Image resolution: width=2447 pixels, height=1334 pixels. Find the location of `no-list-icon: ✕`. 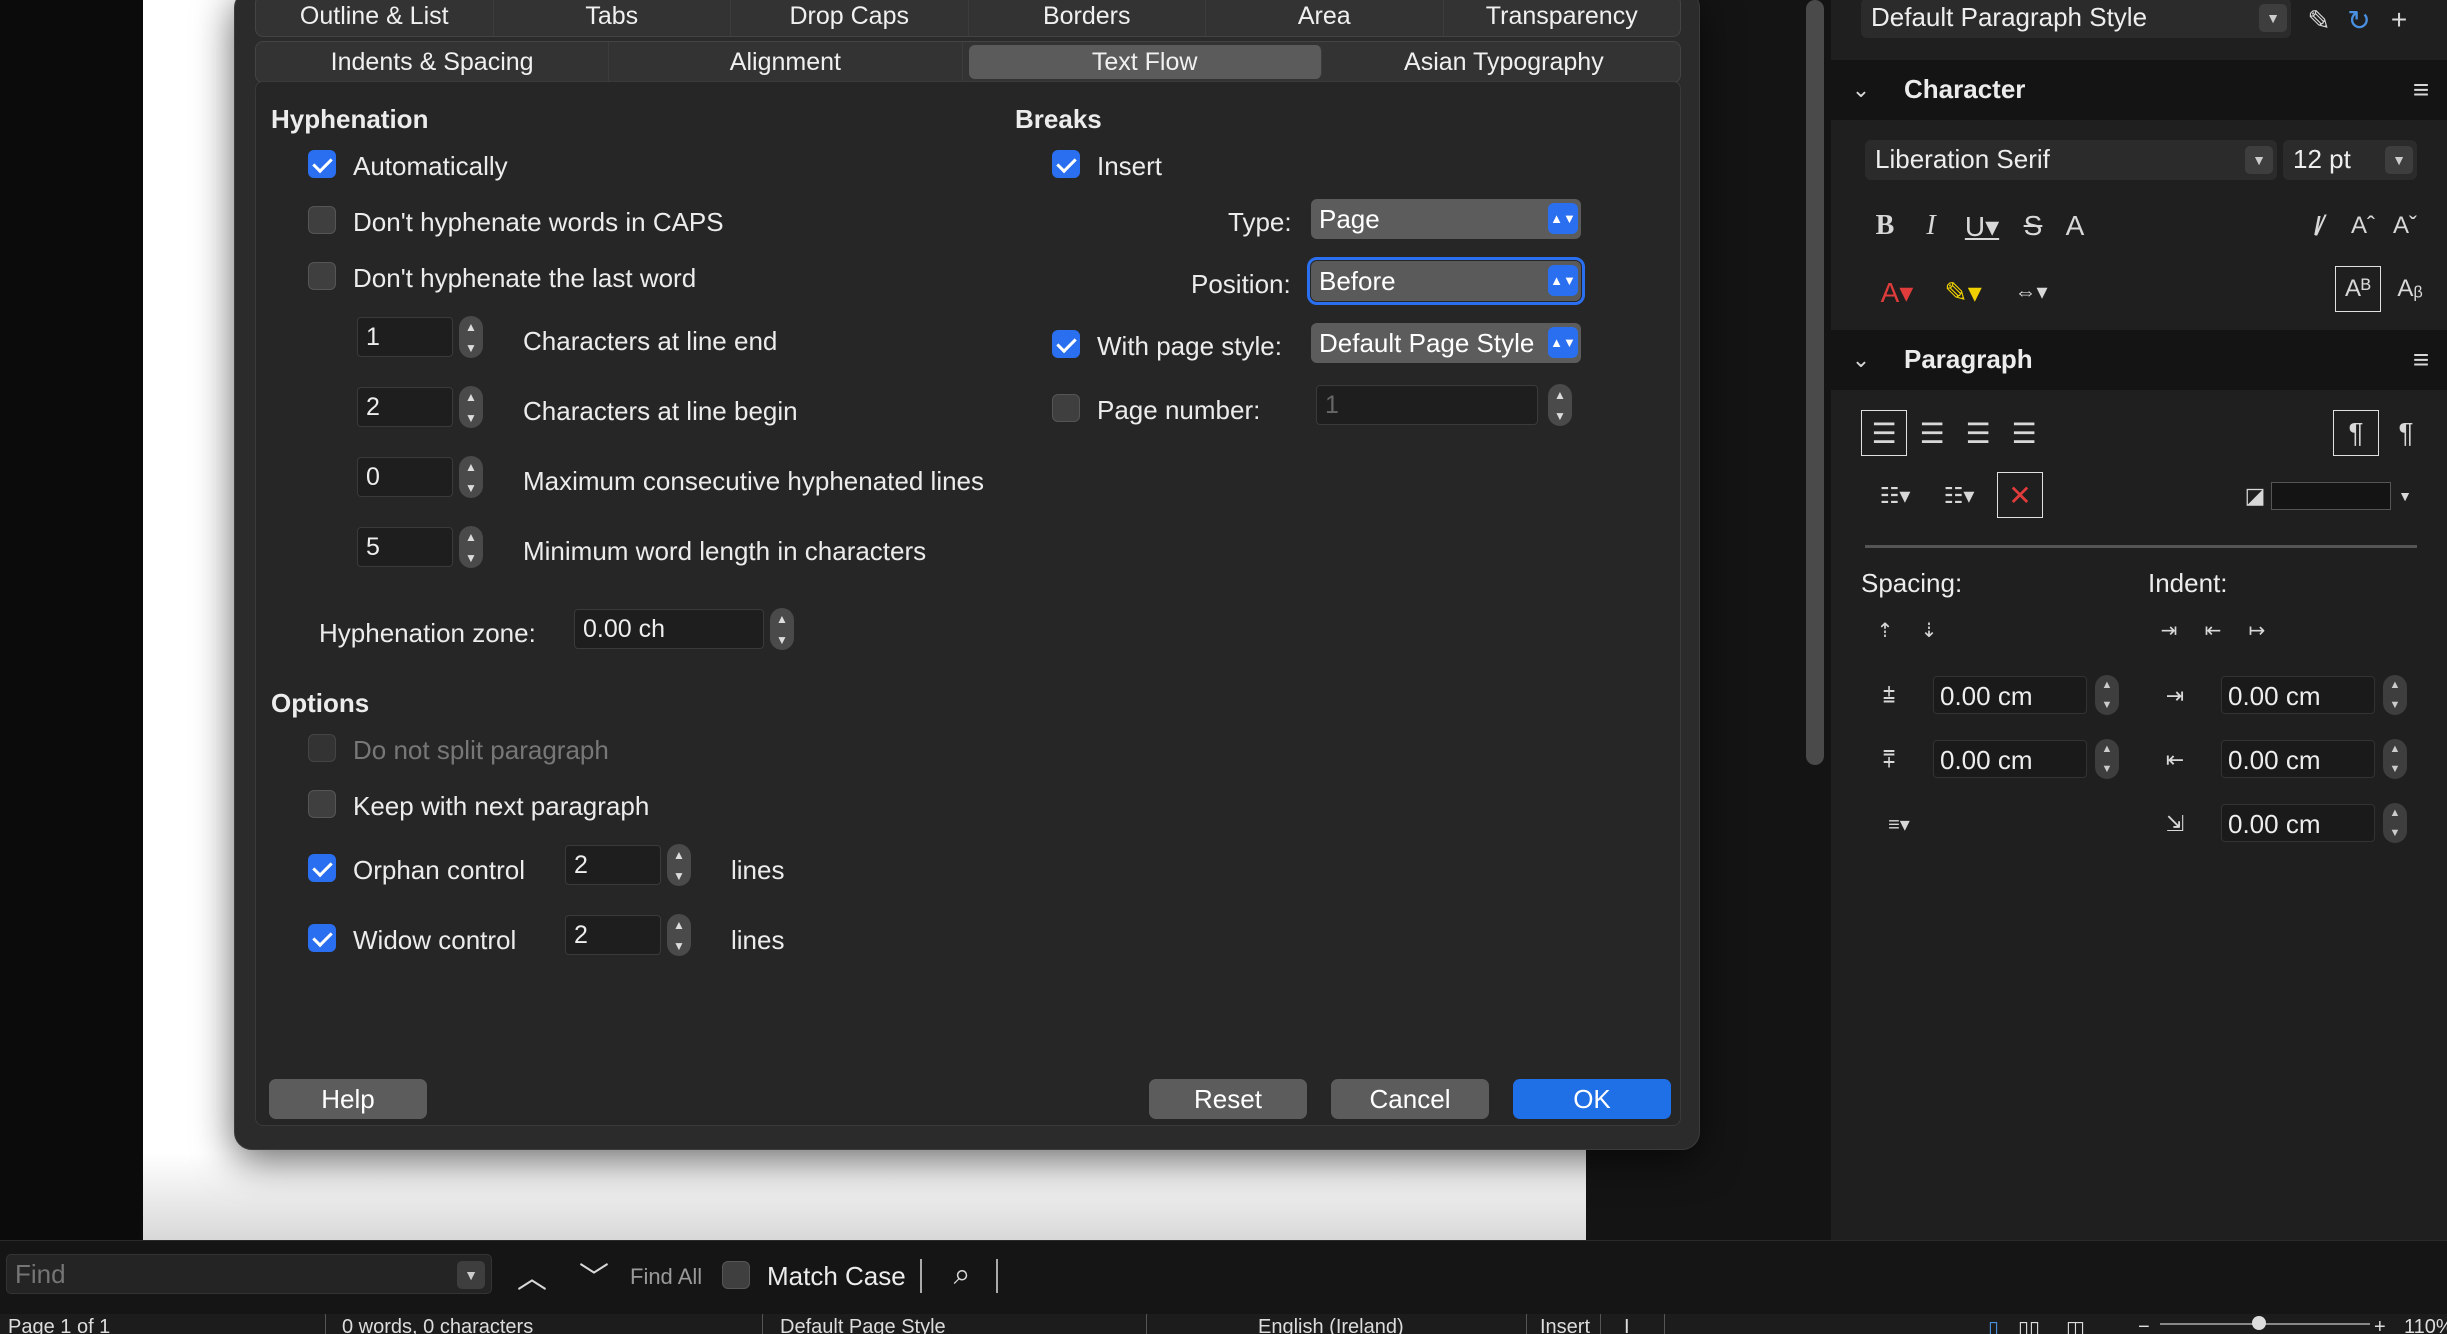

no-list-icon: ✕ is located at coordinates (2020, 495).